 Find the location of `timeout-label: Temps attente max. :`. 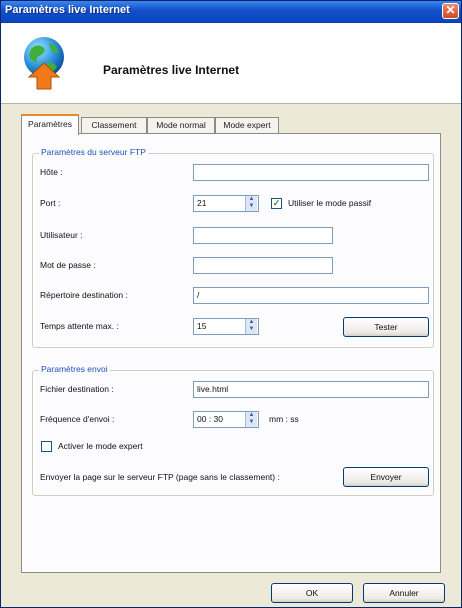

timeout-label: Temps attente max. : is located at coordinates (79, 326).